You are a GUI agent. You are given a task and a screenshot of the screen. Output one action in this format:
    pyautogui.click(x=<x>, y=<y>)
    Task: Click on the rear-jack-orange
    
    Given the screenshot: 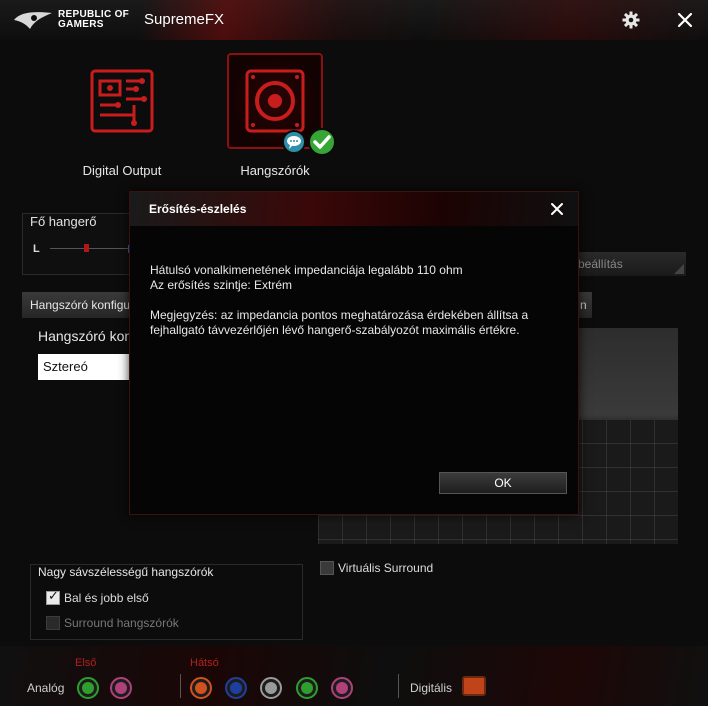 What is the action you would take?
    pyautogui.click(x=201, y=688)
    